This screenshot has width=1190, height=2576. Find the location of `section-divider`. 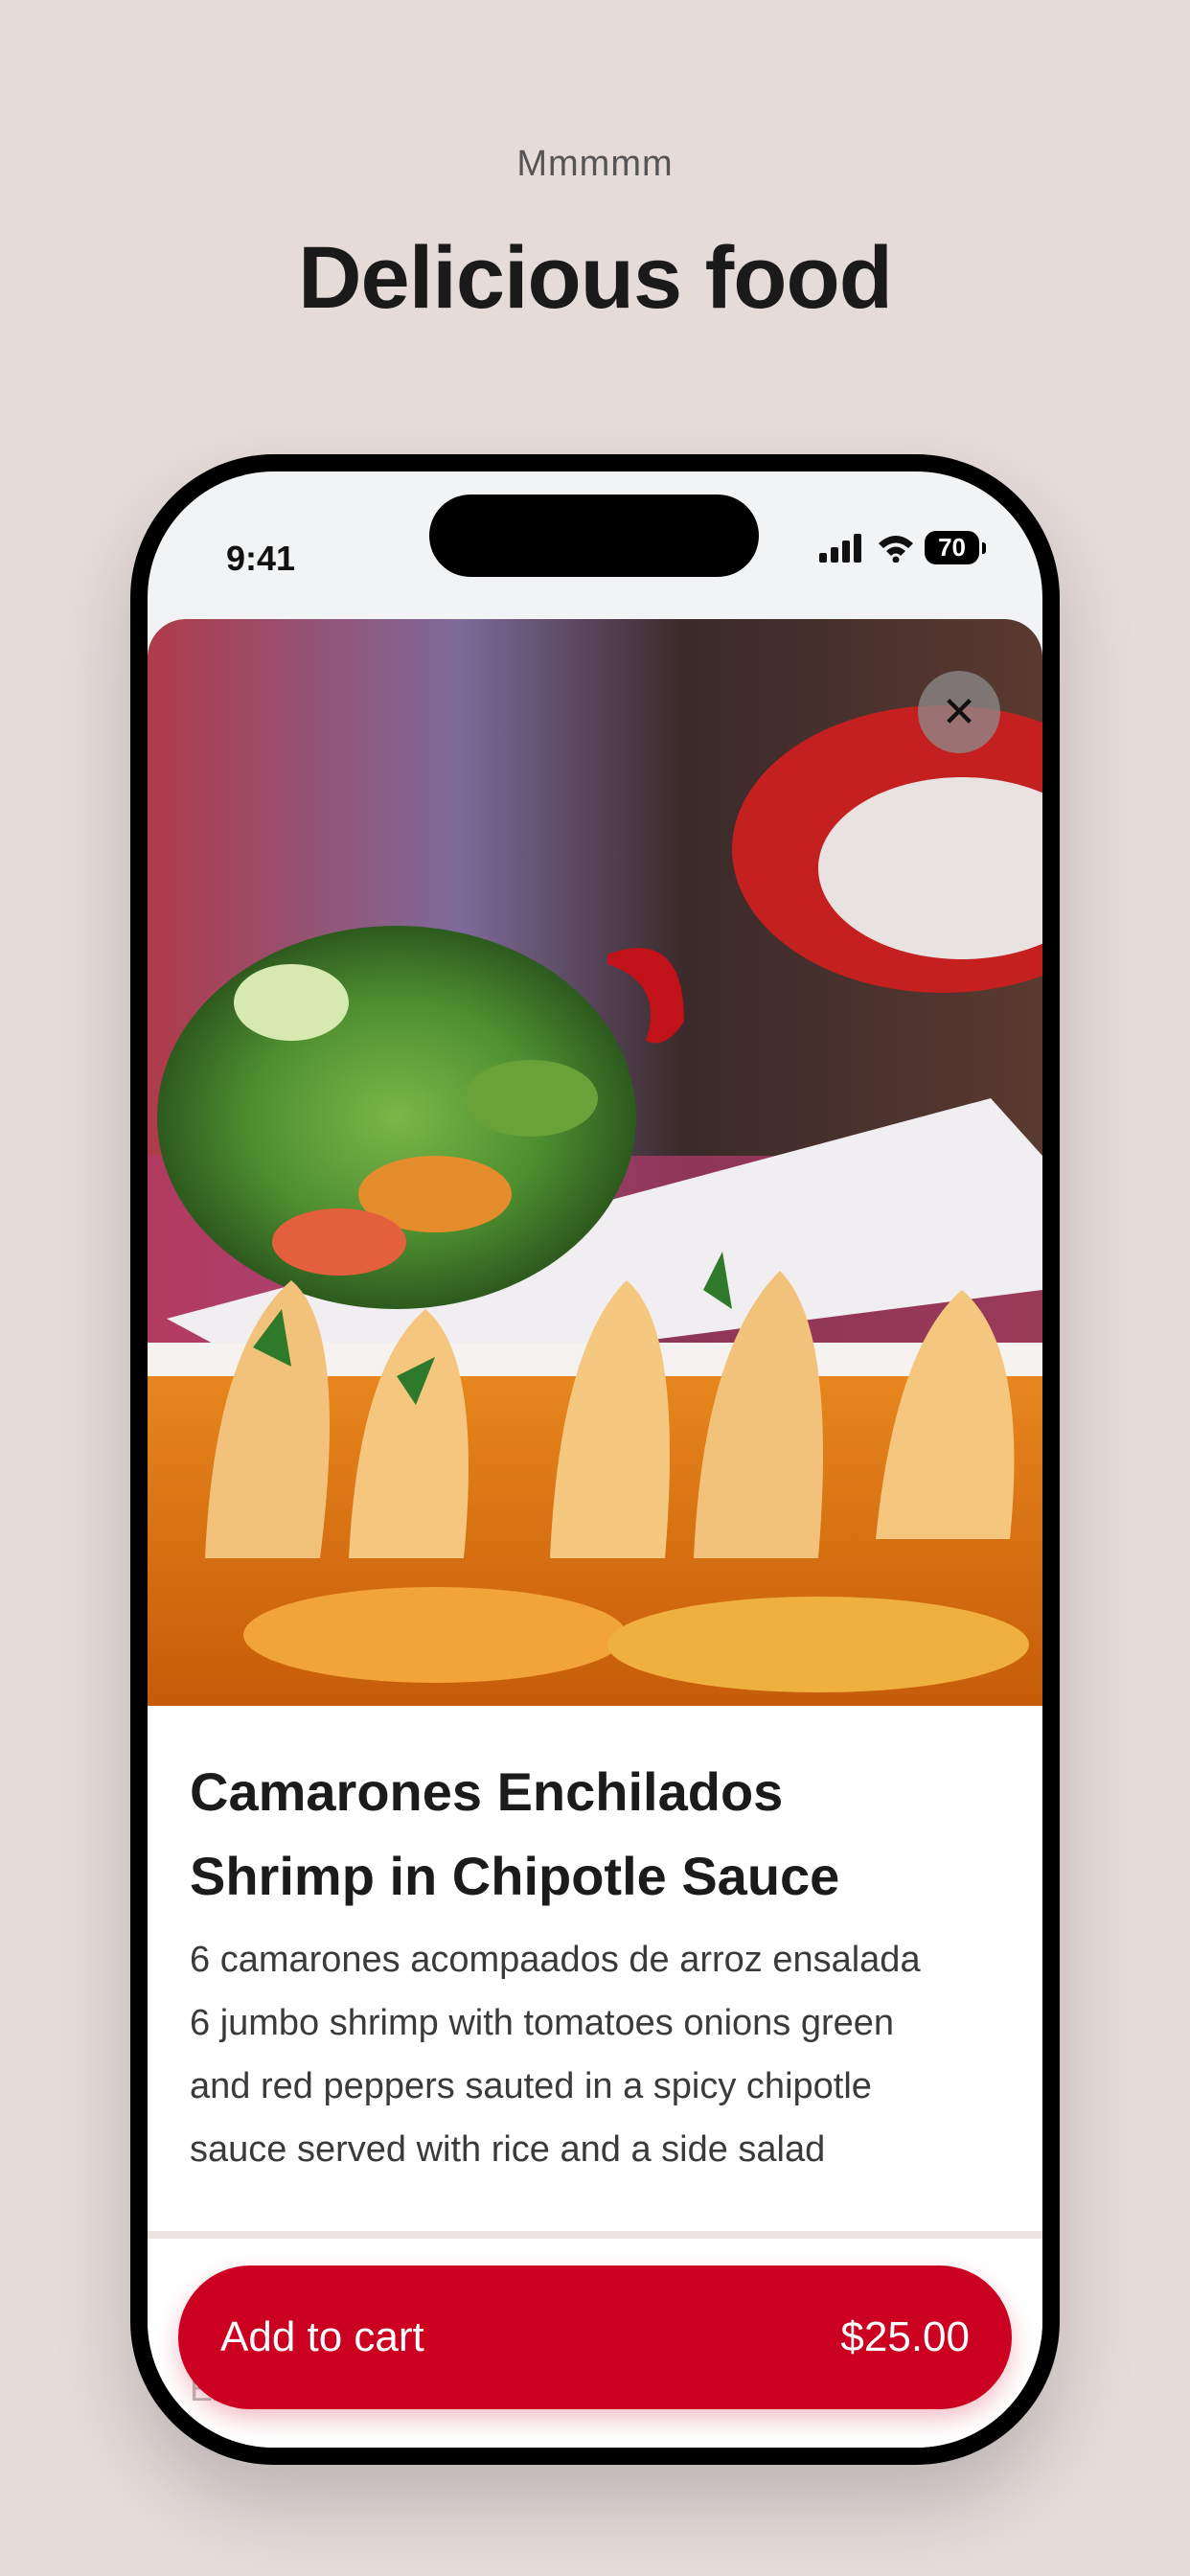

section-divider is located at coordinates (595, 2235).